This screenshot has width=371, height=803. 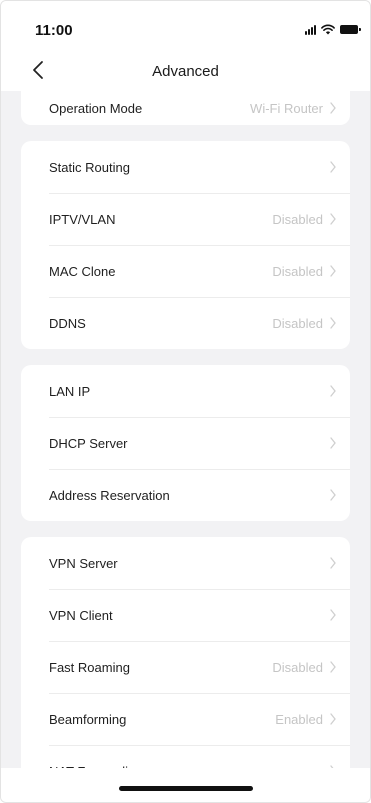 What do you see at coordinates (109, 495) in the screenshot?
I see `row-label: Address Reservation` at bounding box center [109, 495].